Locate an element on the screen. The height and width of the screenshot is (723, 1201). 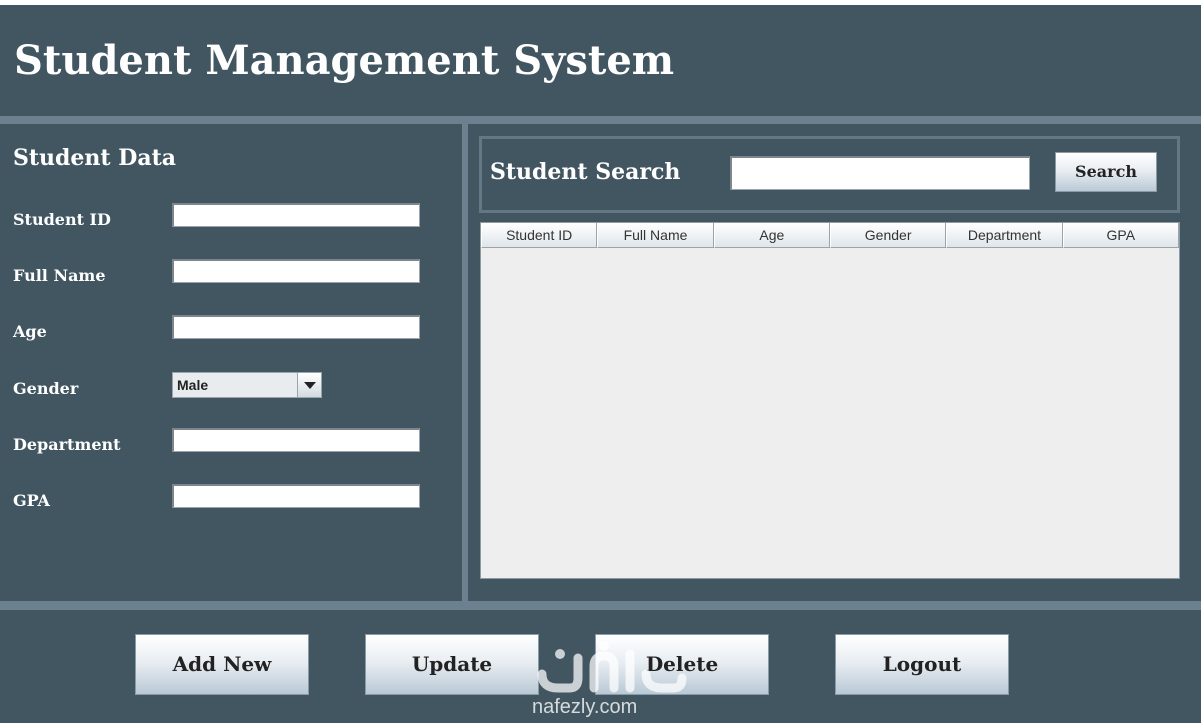
column-header-gender: Gender is located at coordinates (888, 235).